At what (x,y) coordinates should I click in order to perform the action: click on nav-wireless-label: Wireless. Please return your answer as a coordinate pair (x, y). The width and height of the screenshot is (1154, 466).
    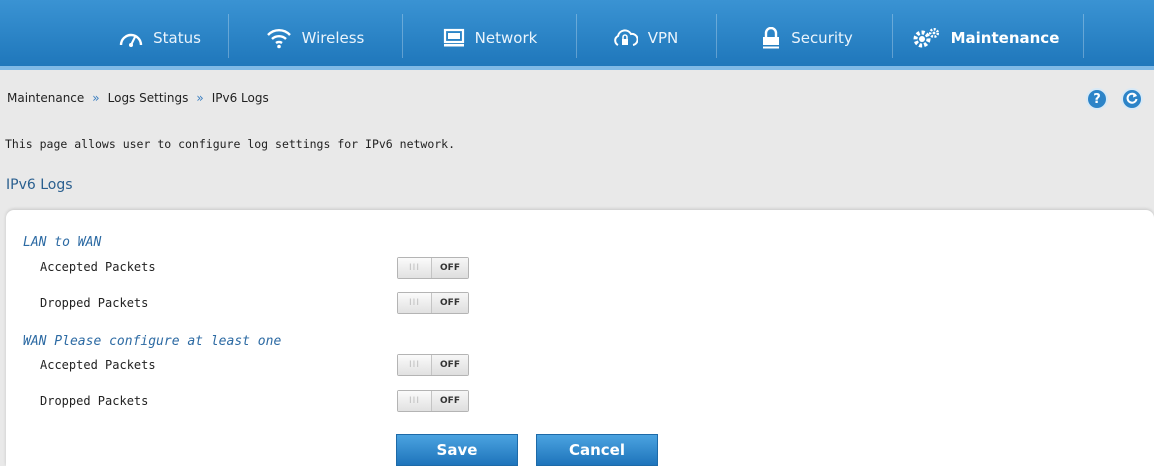
    Looking at the image, I should click on (333, 38).